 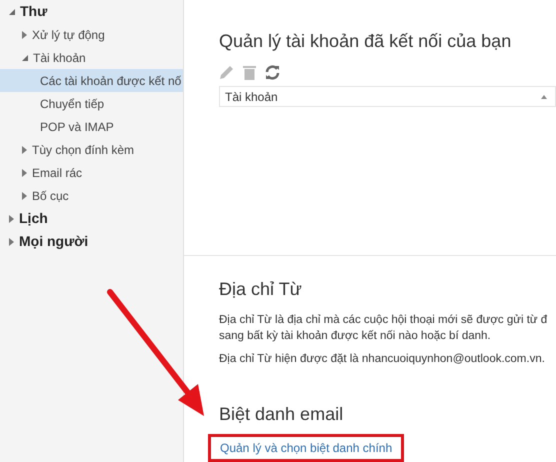 I want to click on tree-item: Thư, so click(x=91, y=11).